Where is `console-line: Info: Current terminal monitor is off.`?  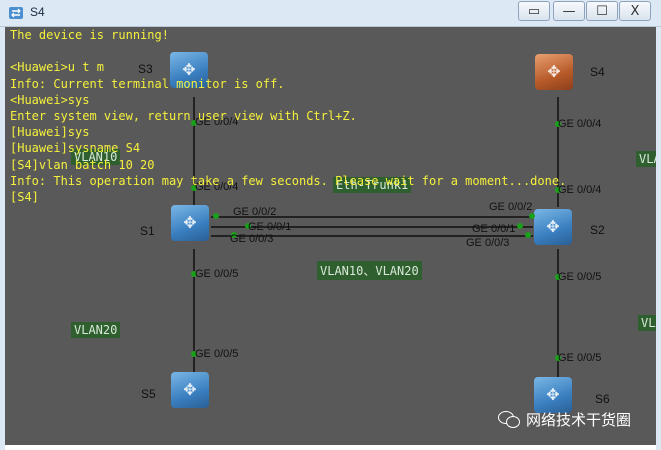 console-line: Info: Current terminal monitor is off. is located at coordinates (147, 83).